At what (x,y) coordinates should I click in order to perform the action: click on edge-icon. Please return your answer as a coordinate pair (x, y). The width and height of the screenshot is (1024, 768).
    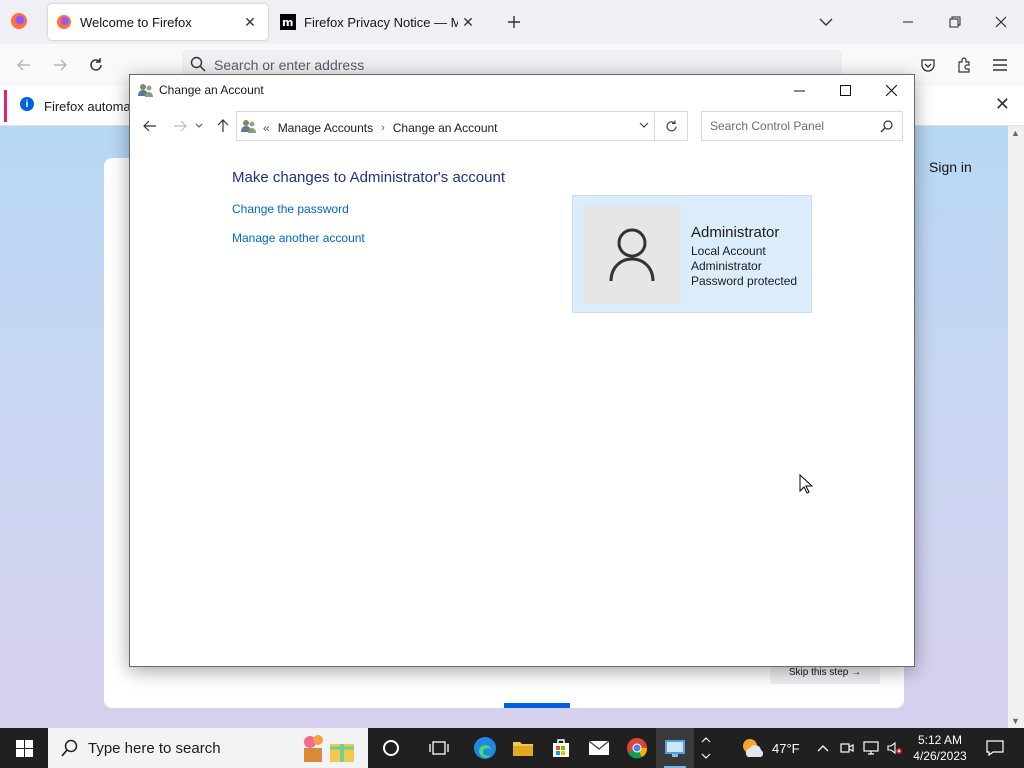
    Looking at the image, I should click on (485, 748).